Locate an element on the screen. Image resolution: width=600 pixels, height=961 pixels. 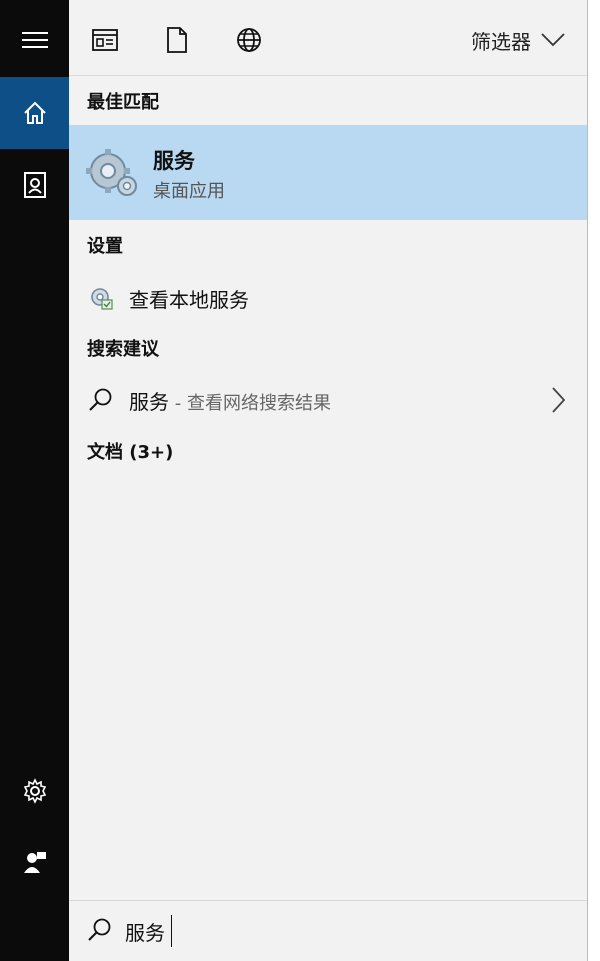
best-match-subtitle: 桌面应用 is located at coordinates (189, 191).